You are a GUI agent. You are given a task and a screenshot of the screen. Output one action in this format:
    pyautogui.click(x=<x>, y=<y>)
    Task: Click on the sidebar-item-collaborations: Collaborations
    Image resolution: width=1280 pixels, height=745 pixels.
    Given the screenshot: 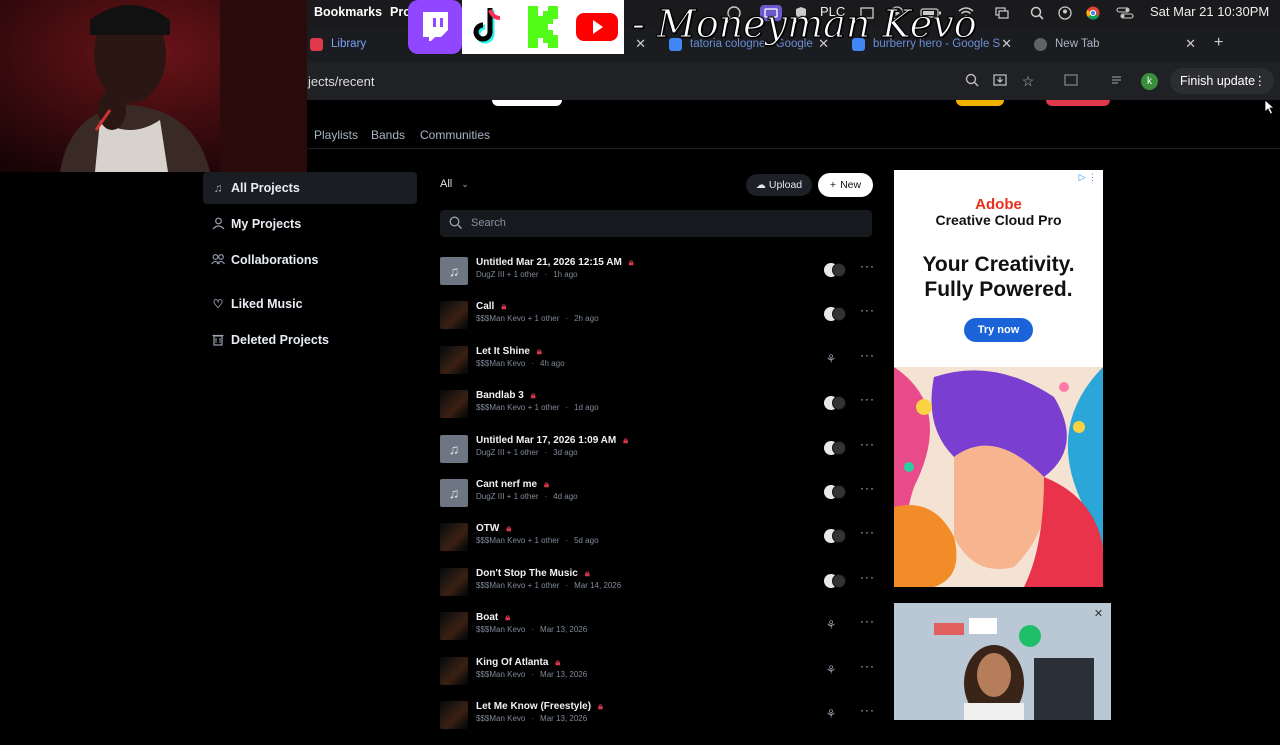 What is the action you would take?
    pyautogui.click(x=310, y=260)
    